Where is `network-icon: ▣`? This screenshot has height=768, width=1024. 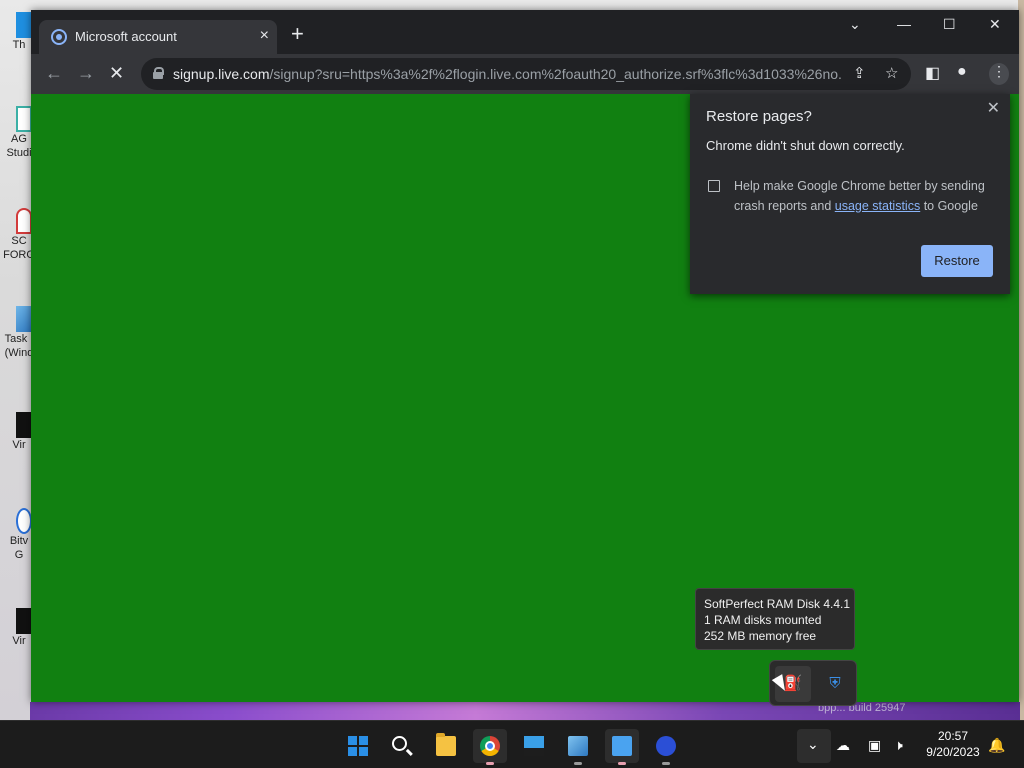
network-icon: ▣ is located at coordinates (874, 745).